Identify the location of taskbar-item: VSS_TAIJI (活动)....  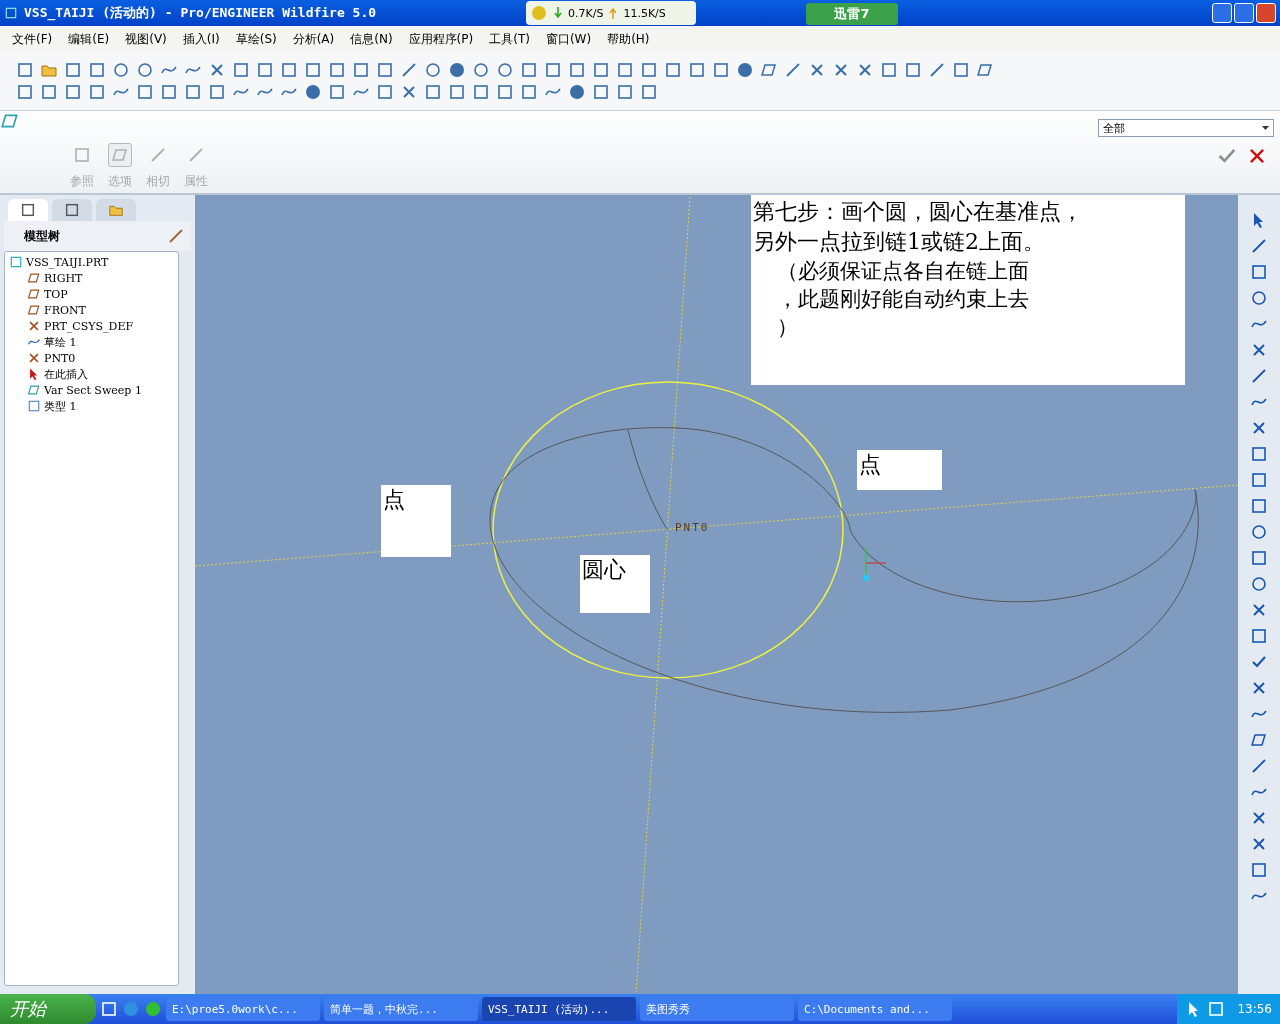
(559, 1009).